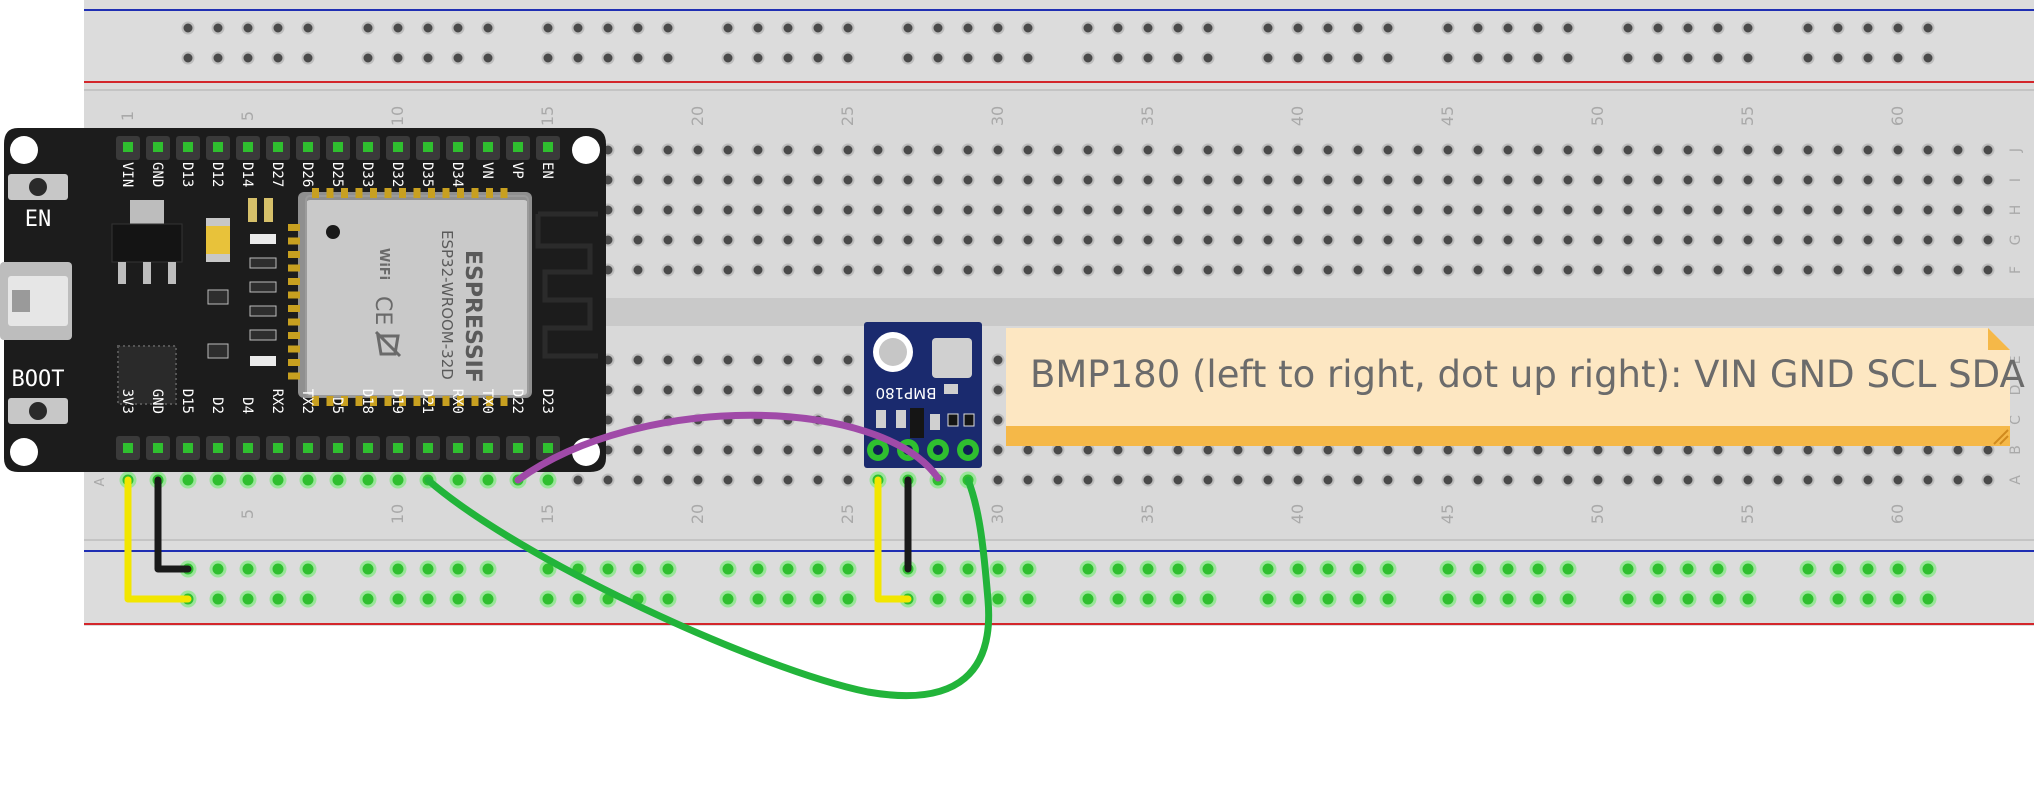 The image size is (2034, 798). What do you see at coordinates (38, 187) in the screenshot?
I see `en-button` at bounding box center [38, 187].